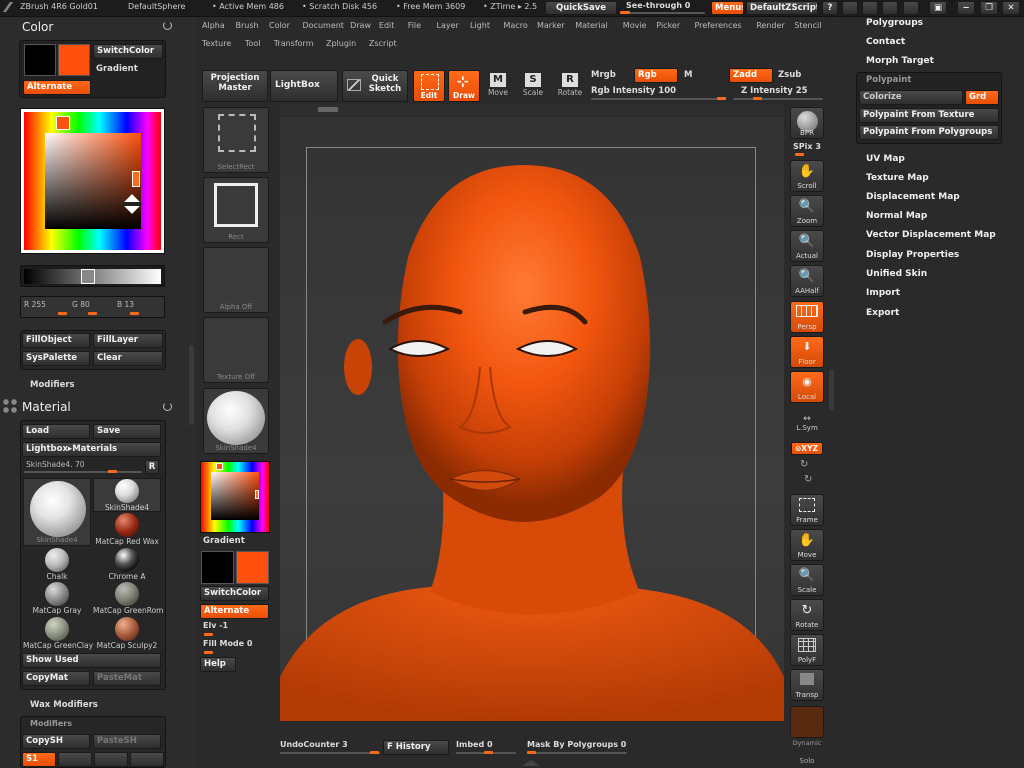 The height and width of the screenshot is (768, 1024). I want to click on menu-stencil: Stencil, so click(807, 25).